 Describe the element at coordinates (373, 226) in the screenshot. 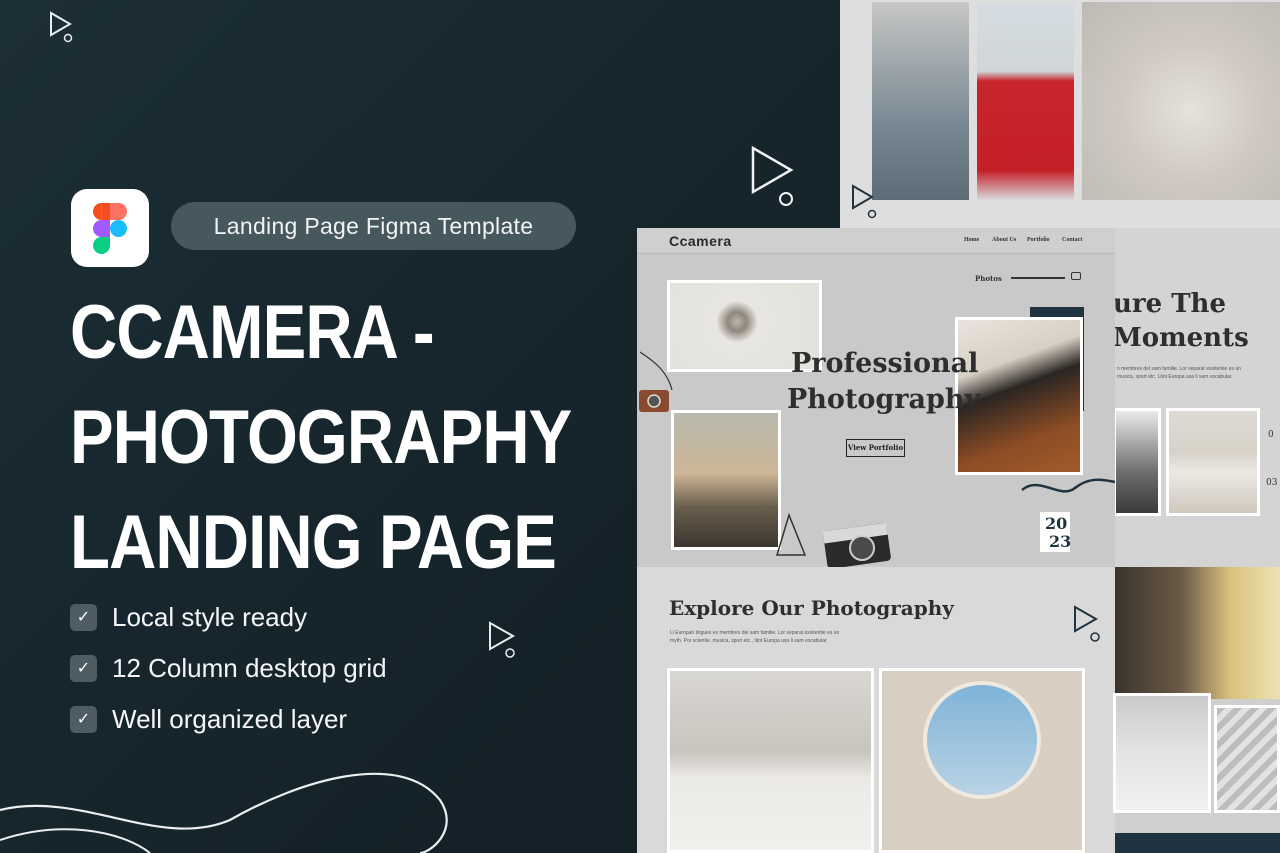

I see `template-badge: Landing Page Figma Template` at that location.